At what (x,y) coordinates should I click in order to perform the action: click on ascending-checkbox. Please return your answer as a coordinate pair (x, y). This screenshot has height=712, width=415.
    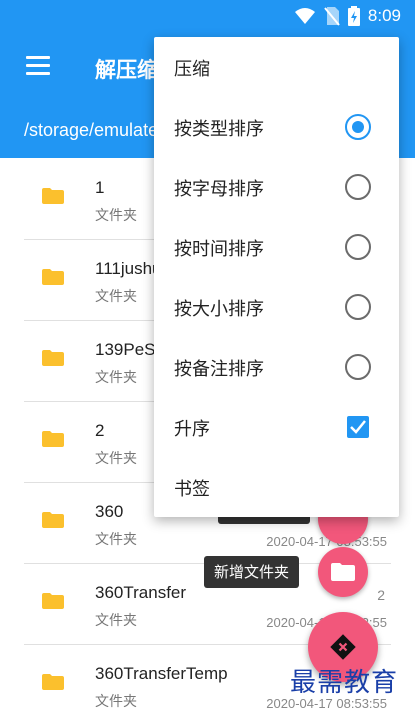
    Looking at the image, I should click on (358, 427).